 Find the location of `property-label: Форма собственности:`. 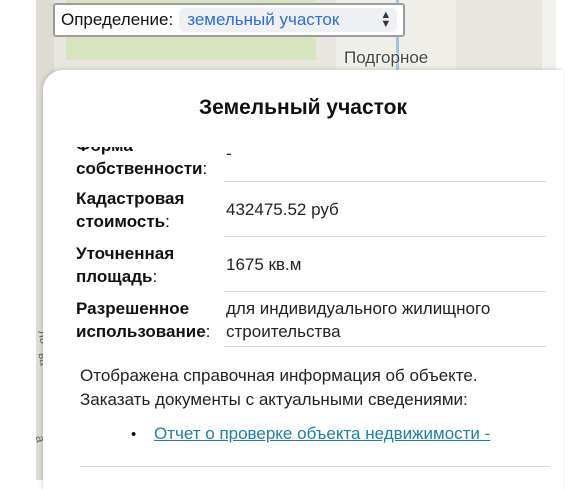

property-label: Форма собственности: is located at coordinates (150, 164).